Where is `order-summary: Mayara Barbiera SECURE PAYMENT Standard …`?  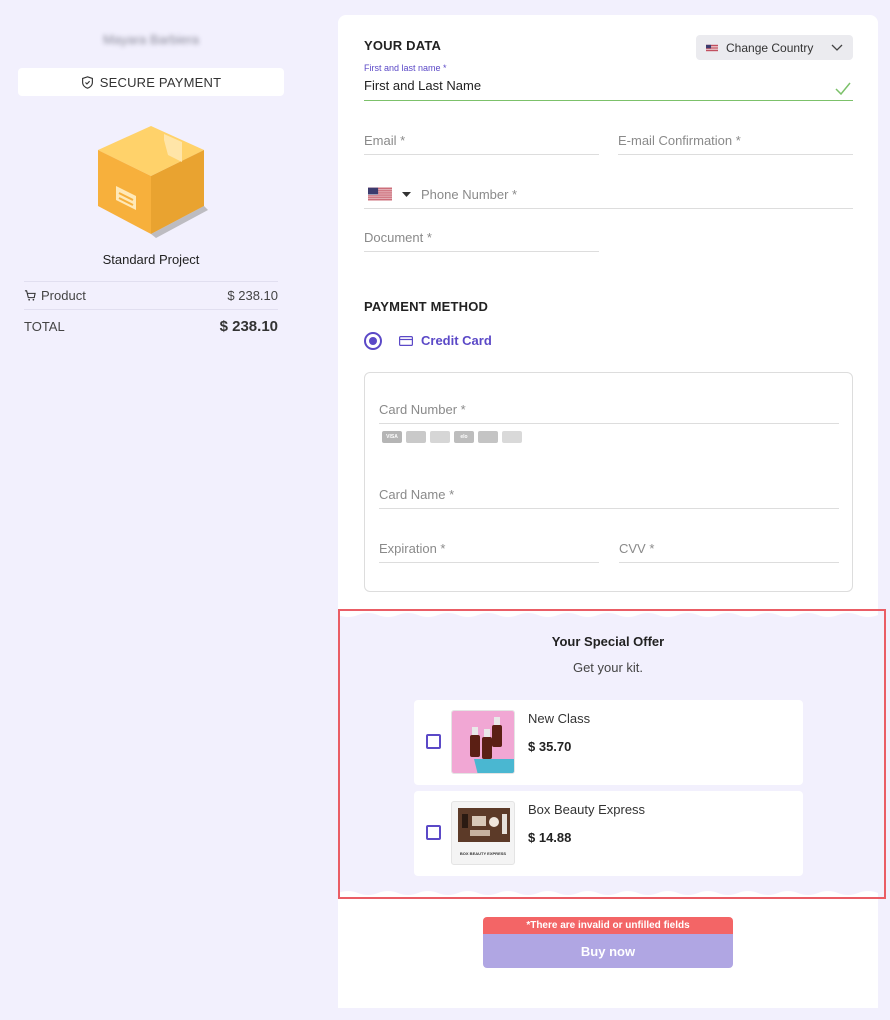
order-summary: Mayara Barbiera SECURE PAYMENT Standard … is located at coordinates (151, 186).